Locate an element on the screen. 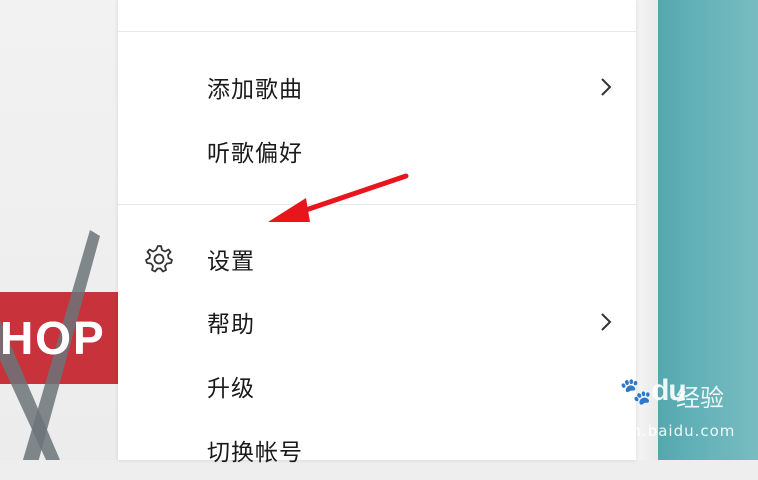 The height and width of the screenshot is (480, 758). menu-item-settings: 设置 is located at coordinates (377, 259).